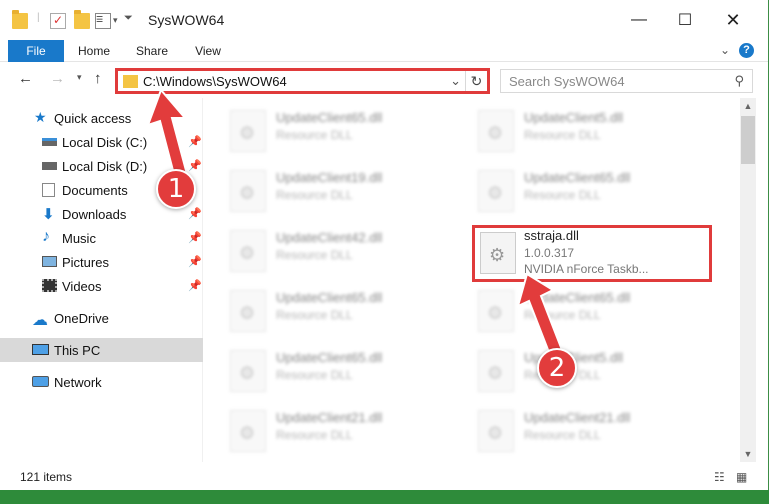 This screenshot has width=769, height=504. Describe the element at coordinates (101, 350) in the screenshot. I see `sidebar-item-this-pc: This PC` at that location.